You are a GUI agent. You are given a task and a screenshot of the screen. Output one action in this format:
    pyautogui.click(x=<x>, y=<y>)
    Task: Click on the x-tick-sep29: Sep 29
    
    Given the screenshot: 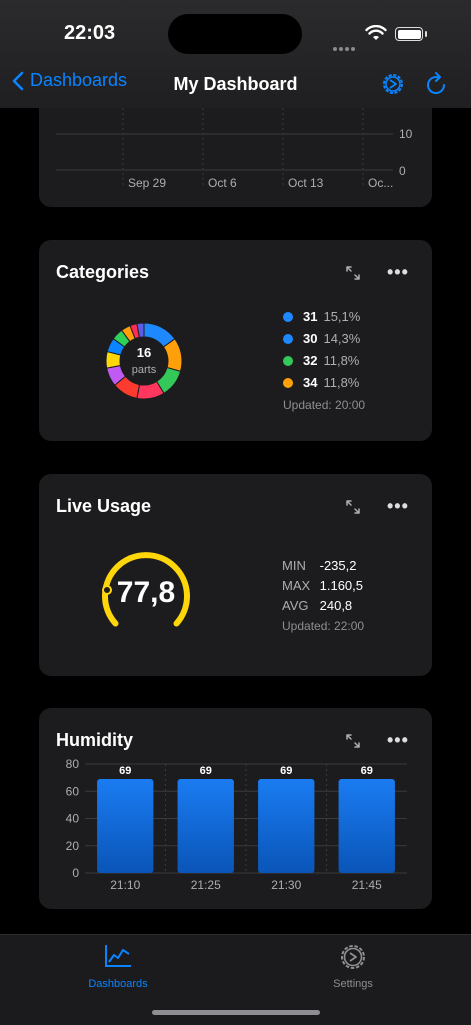 What is the action you would take?
    pyautogui.click(x=147, y=183)
    